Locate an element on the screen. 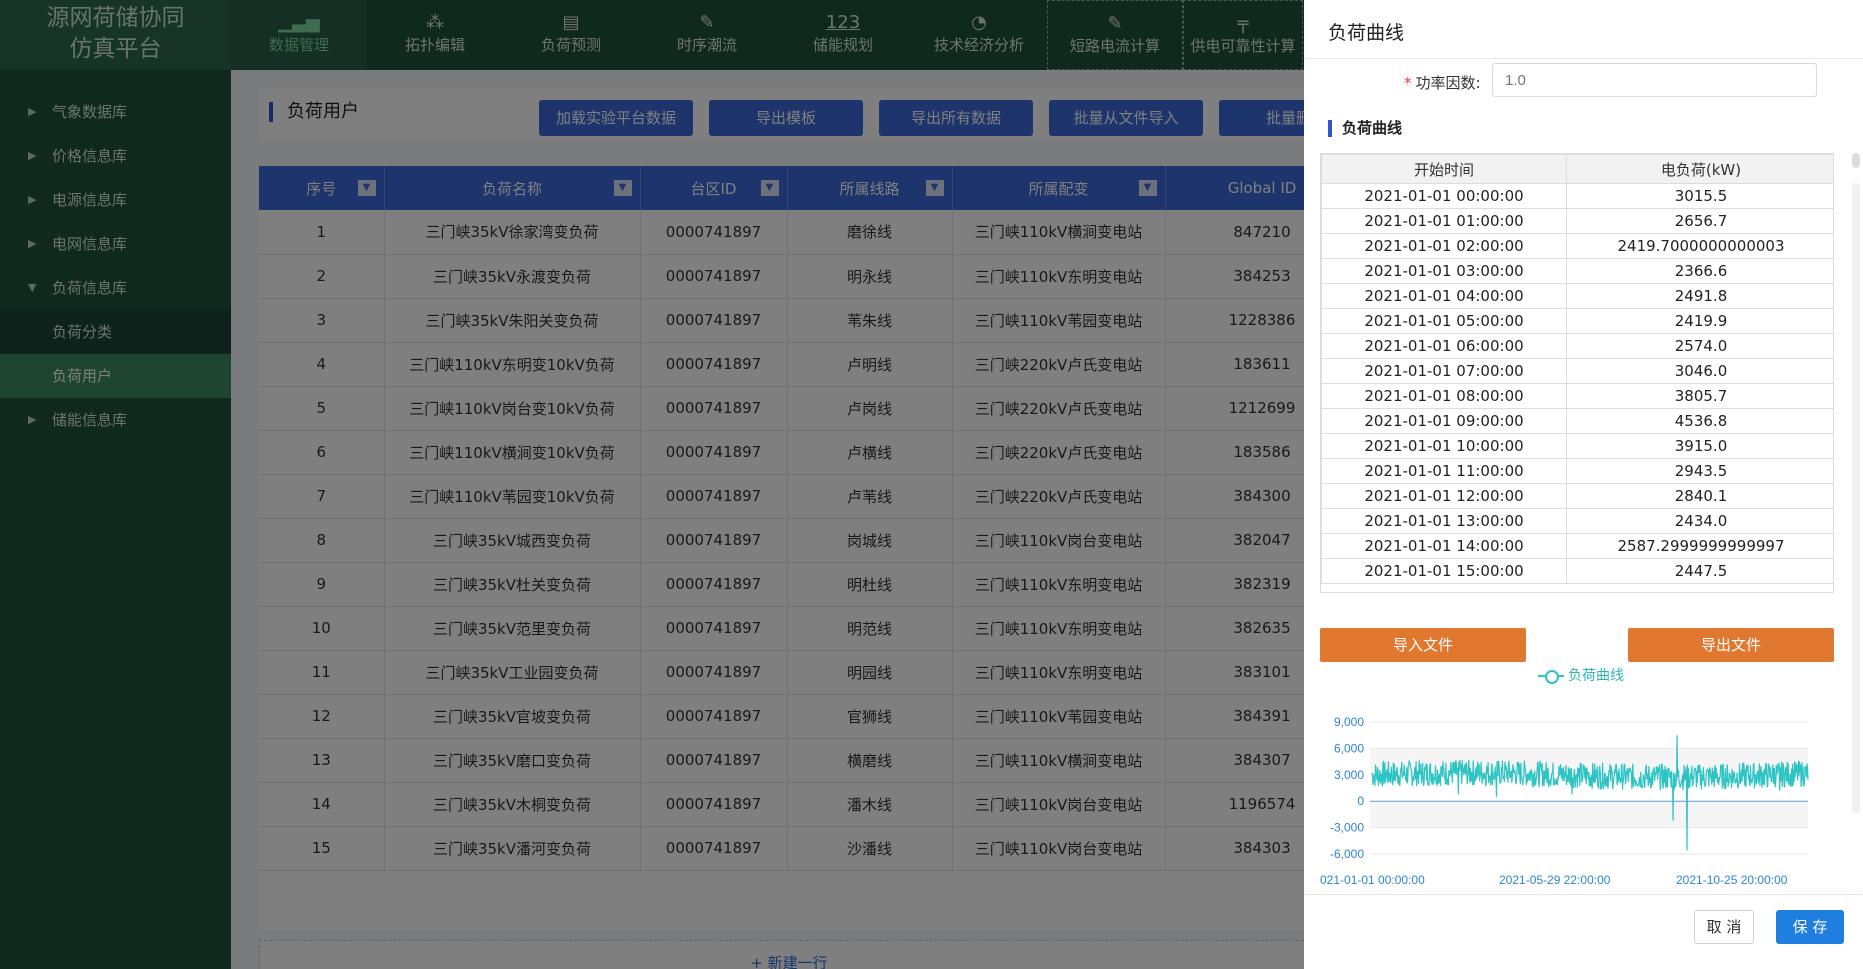 The height and width of the screenshot is (969, 1863). table-cell: 2021-01-01 06:00:00 is located at coordinates (1444, 346).